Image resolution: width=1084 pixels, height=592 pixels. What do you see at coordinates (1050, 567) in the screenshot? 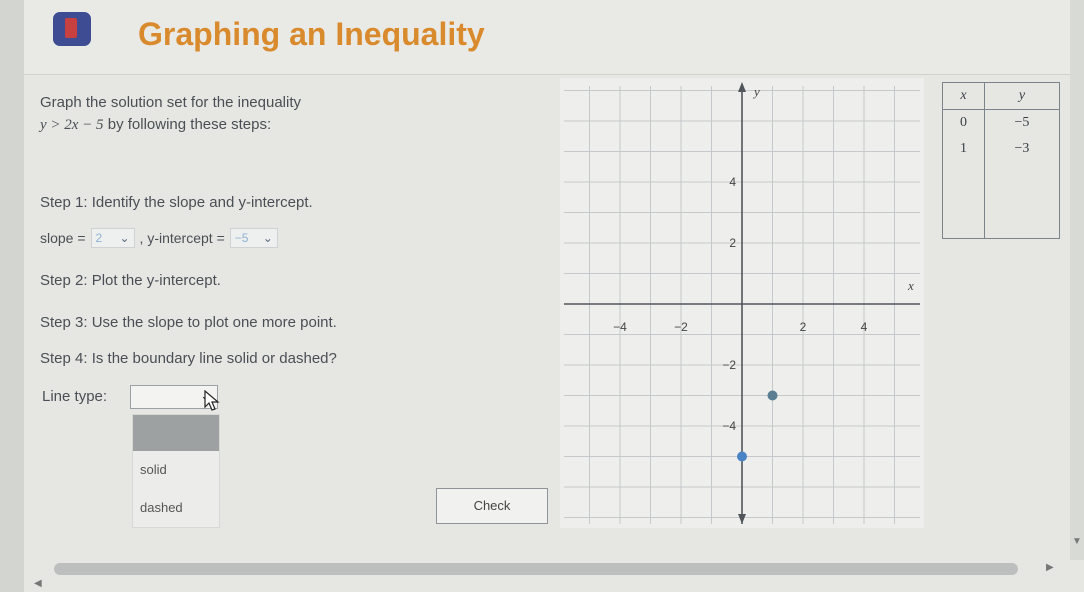
I see `arrow-right-icon: ▶` at bounding box center [1050, 567].